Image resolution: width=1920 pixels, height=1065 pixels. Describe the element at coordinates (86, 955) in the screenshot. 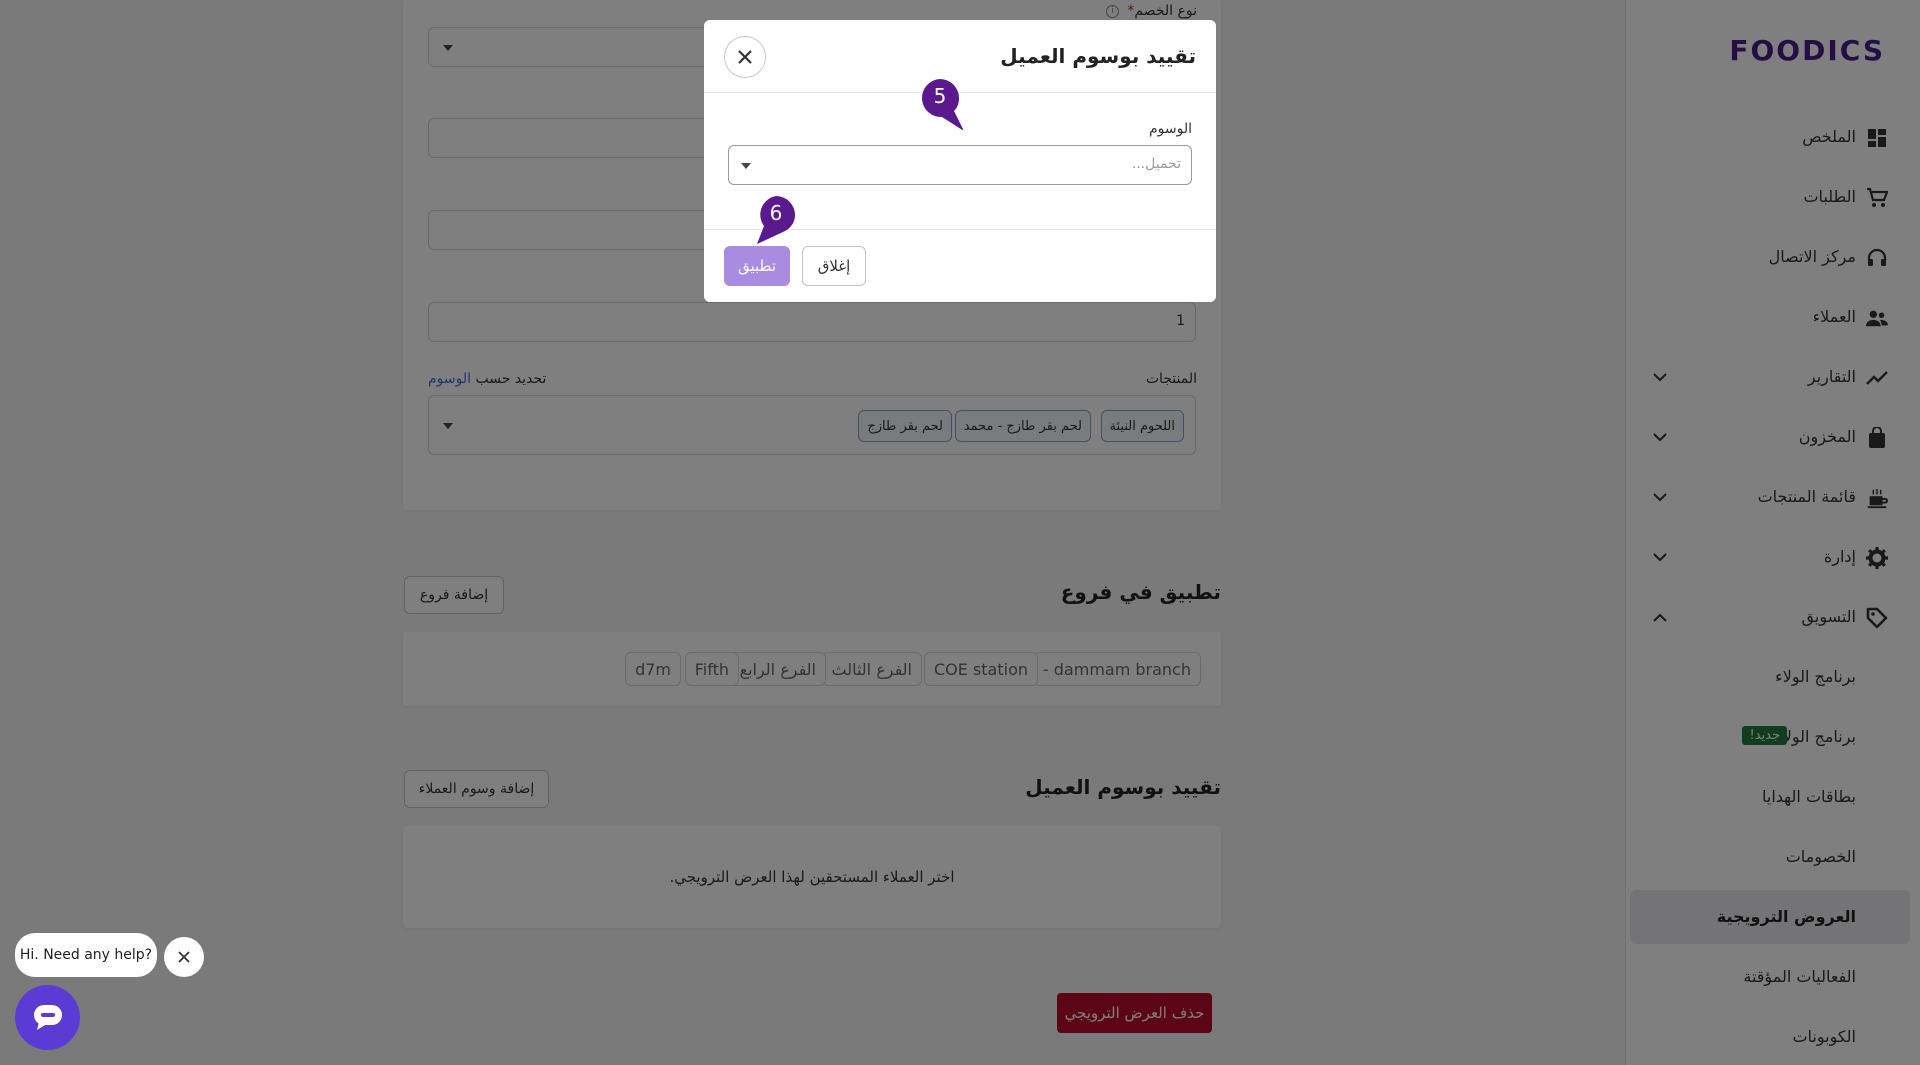

I see `help-message-bubble: Hi. Need any help?` at that location.